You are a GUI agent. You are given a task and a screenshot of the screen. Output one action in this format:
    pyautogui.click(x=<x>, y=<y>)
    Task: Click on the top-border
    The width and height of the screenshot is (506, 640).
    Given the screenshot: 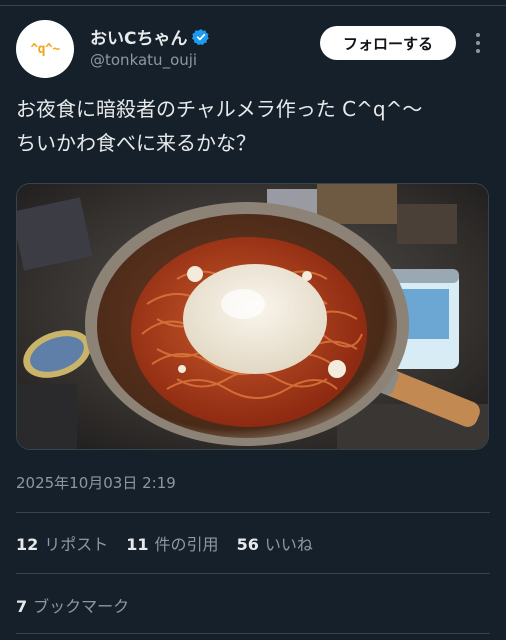 What is the action you would take?
    pyautogui.click(x=253, y=3)
    